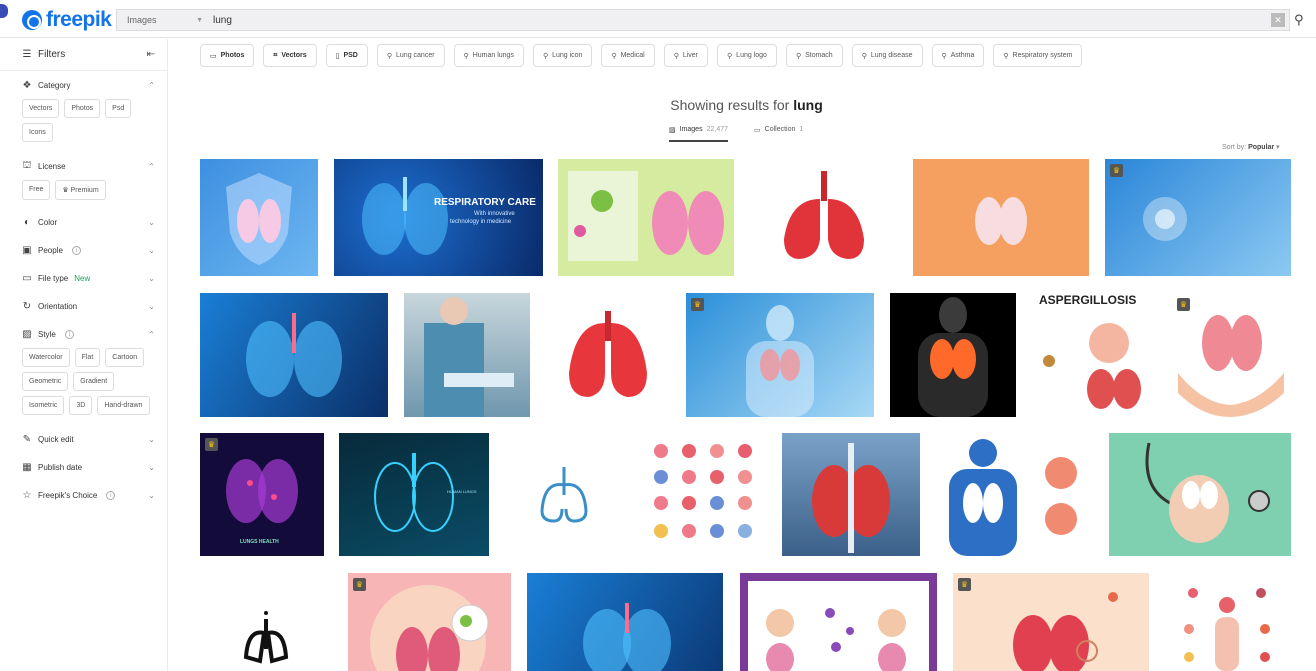 The height and width of the screenshot is (671, 1316). I want to click on chip-cartoon: Cartoon, so click(125, 357).